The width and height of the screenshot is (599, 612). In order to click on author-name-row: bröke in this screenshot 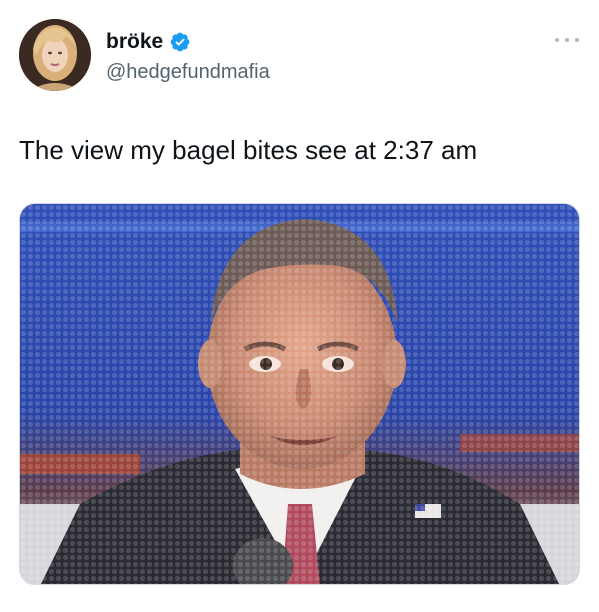, I will do `click(148, 42)`.